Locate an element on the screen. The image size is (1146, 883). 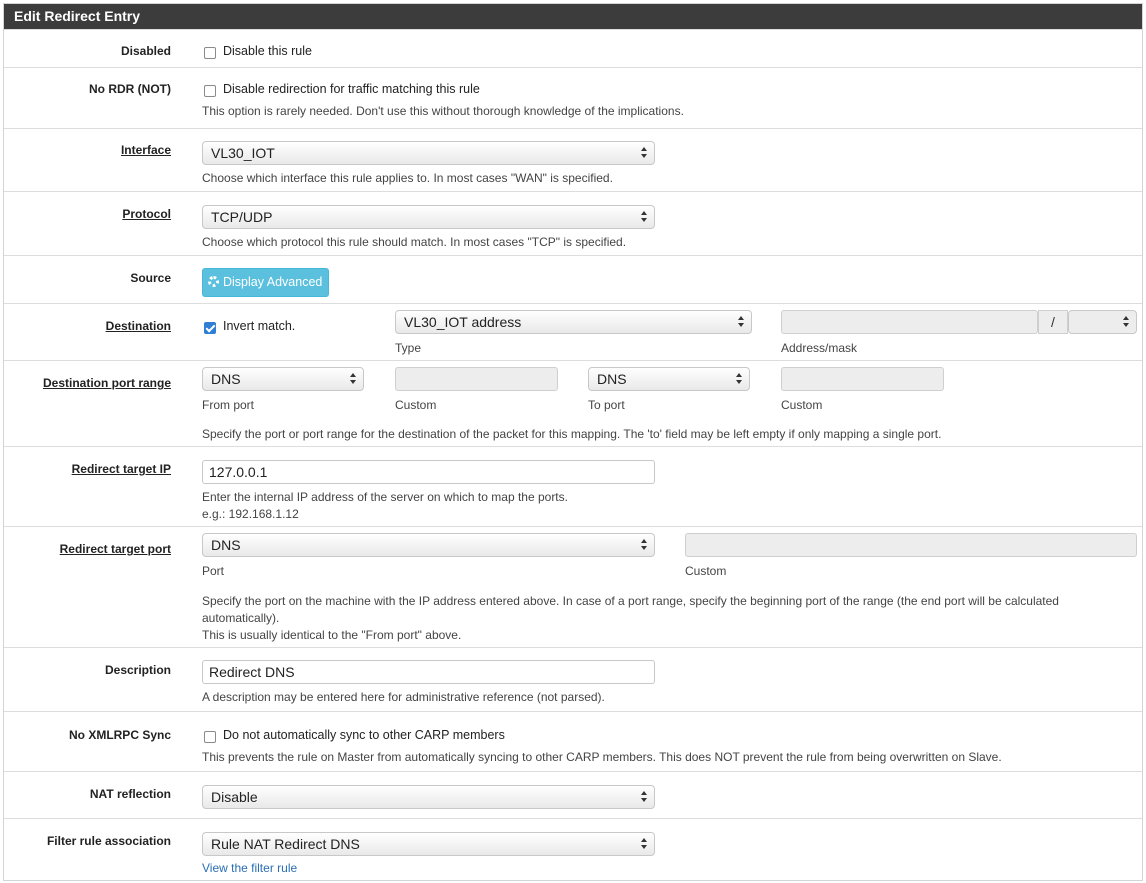
from-port-select: DNS is located at coordinates (283, 379).